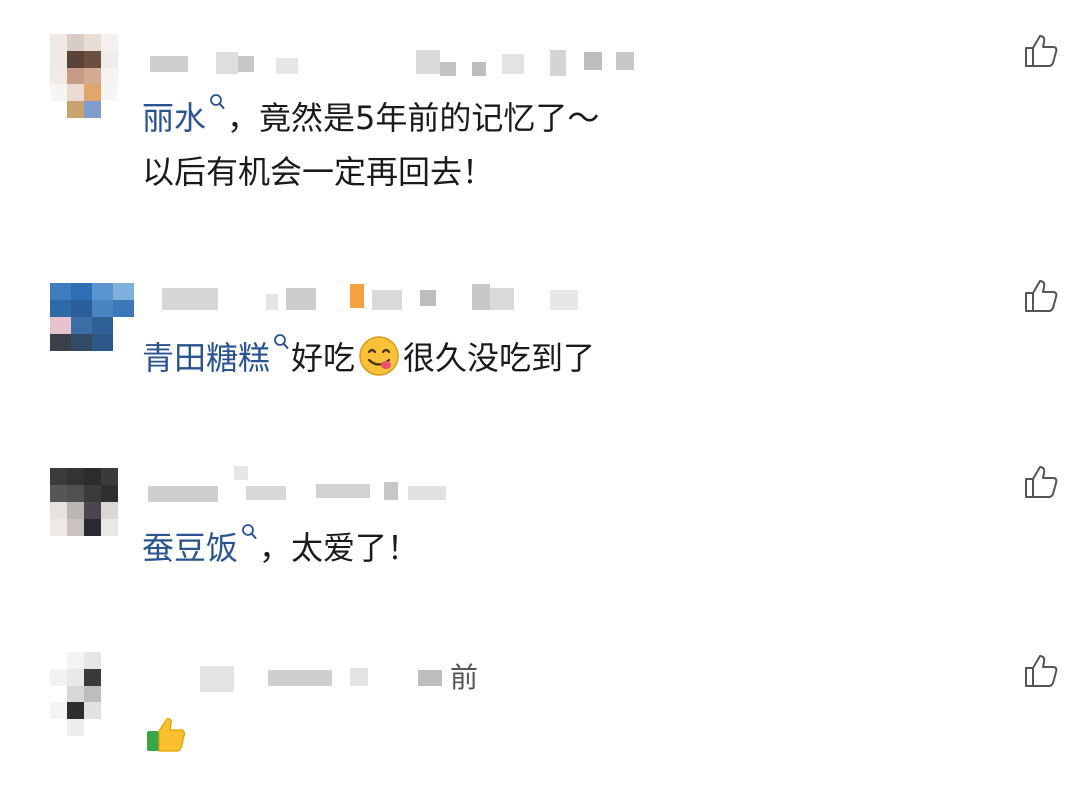  What do you see at coordinates (326, 675) in the screenshot?
I see `comment-meta-blurred: 前` at bounding box center [326, 675].